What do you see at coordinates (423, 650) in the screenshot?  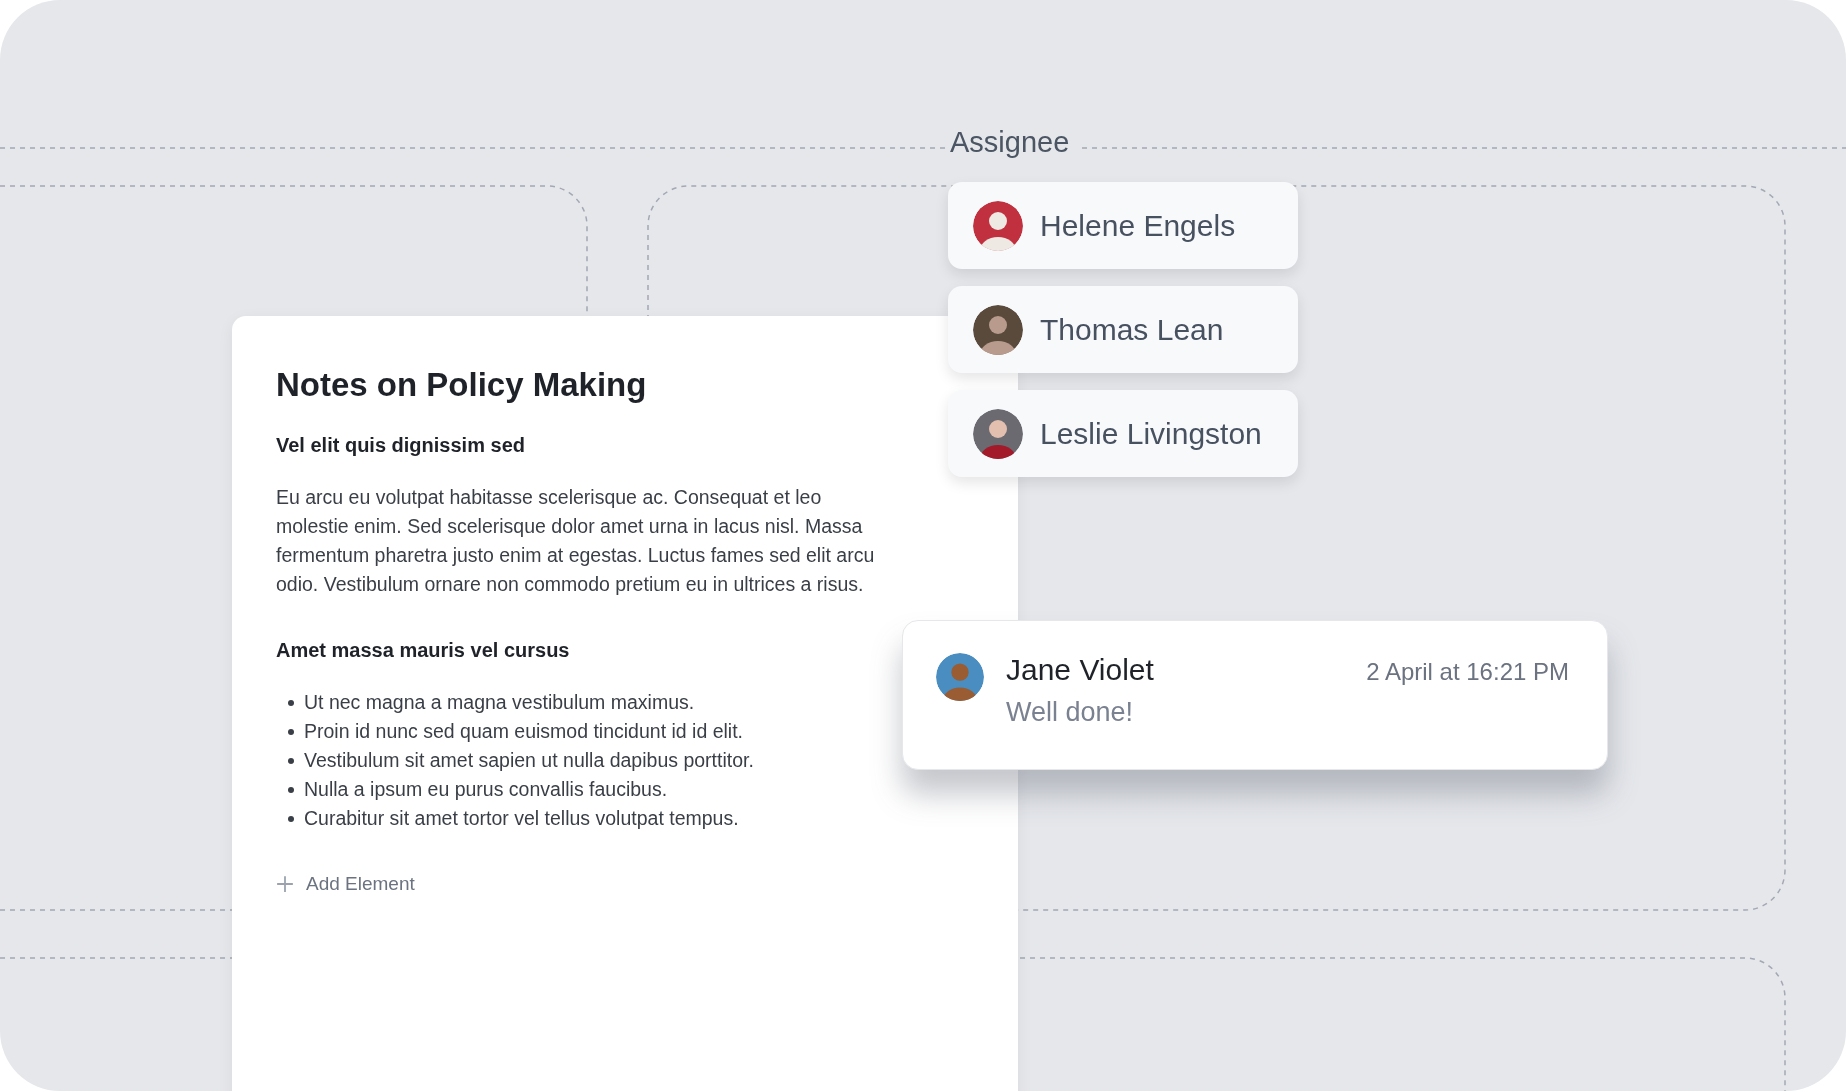 I see `section-heading: Amet massa mauris vel cursus` at bounding box center [423, 650].